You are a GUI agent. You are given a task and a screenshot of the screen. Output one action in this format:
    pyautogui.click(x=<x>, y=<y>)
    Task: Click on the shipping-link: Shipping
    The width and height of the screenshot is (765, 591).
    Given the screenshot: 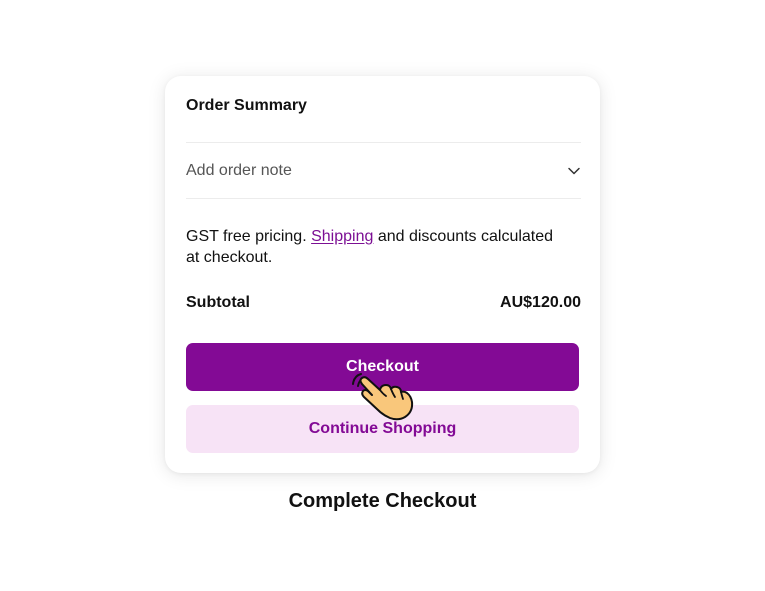 What is the action you would take?
    pyautogui.click(x=342, y=236)
    